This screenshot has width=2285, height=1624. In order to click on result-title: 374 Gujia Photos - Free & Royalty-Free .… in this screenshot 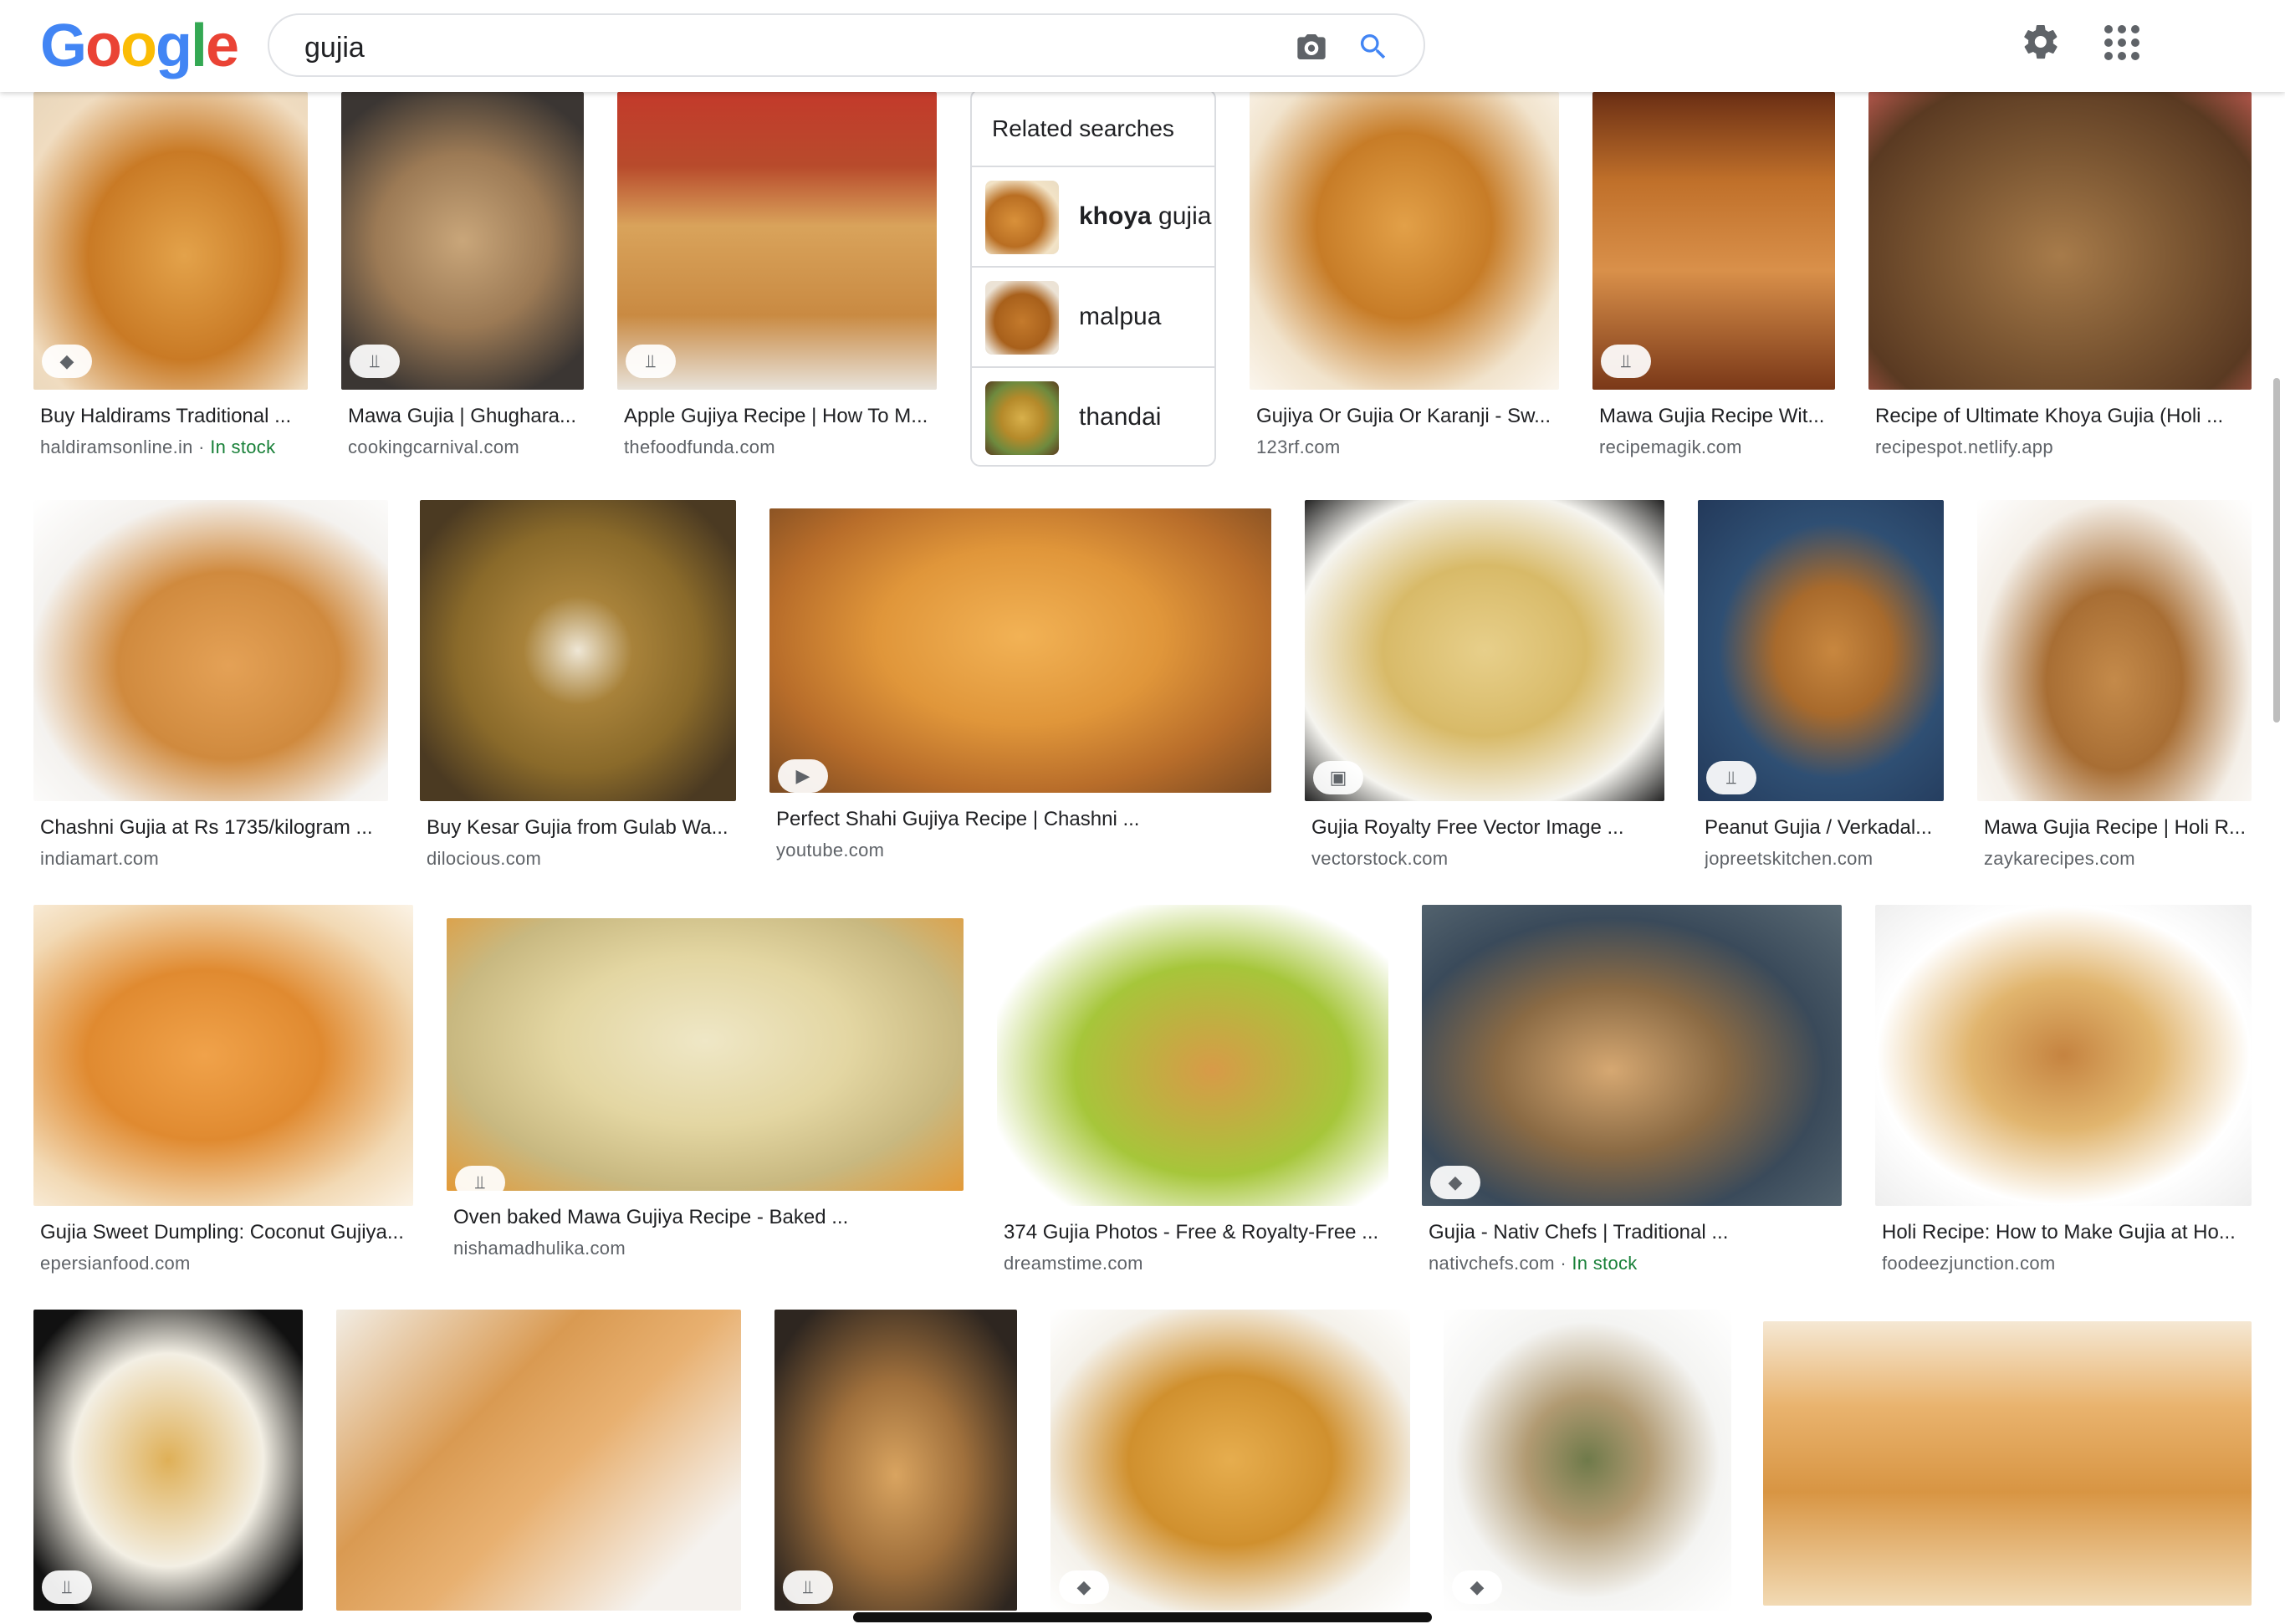, I will do `click(1194, 1232)`.